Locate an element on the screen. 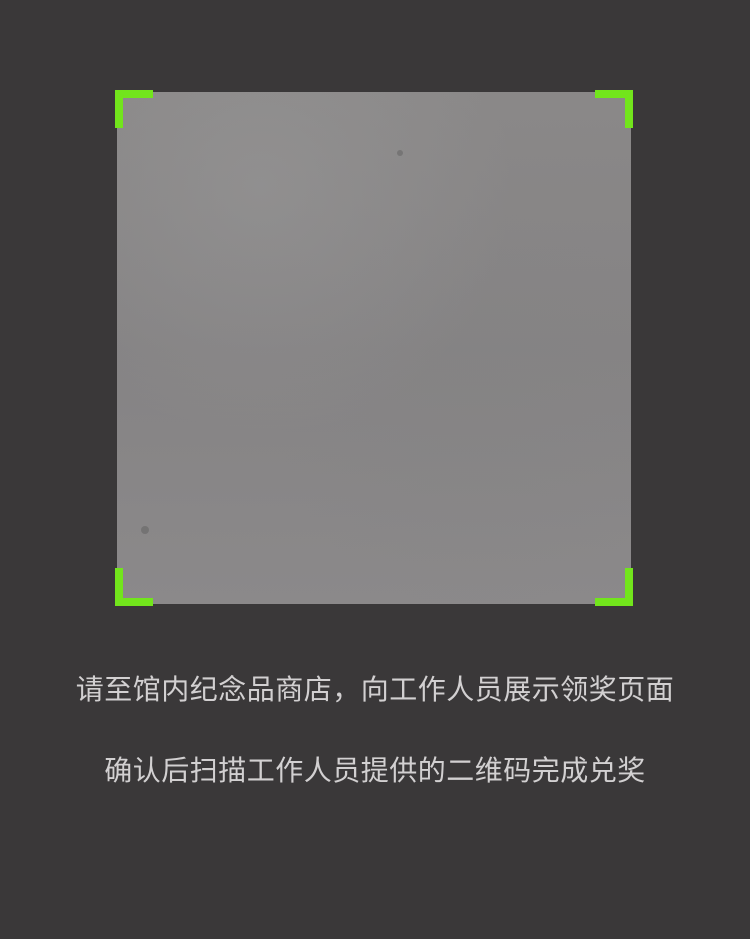 This screenshot has width=750, height=939. scan-frame-corner-top-left is located at coordinates (134, 109).